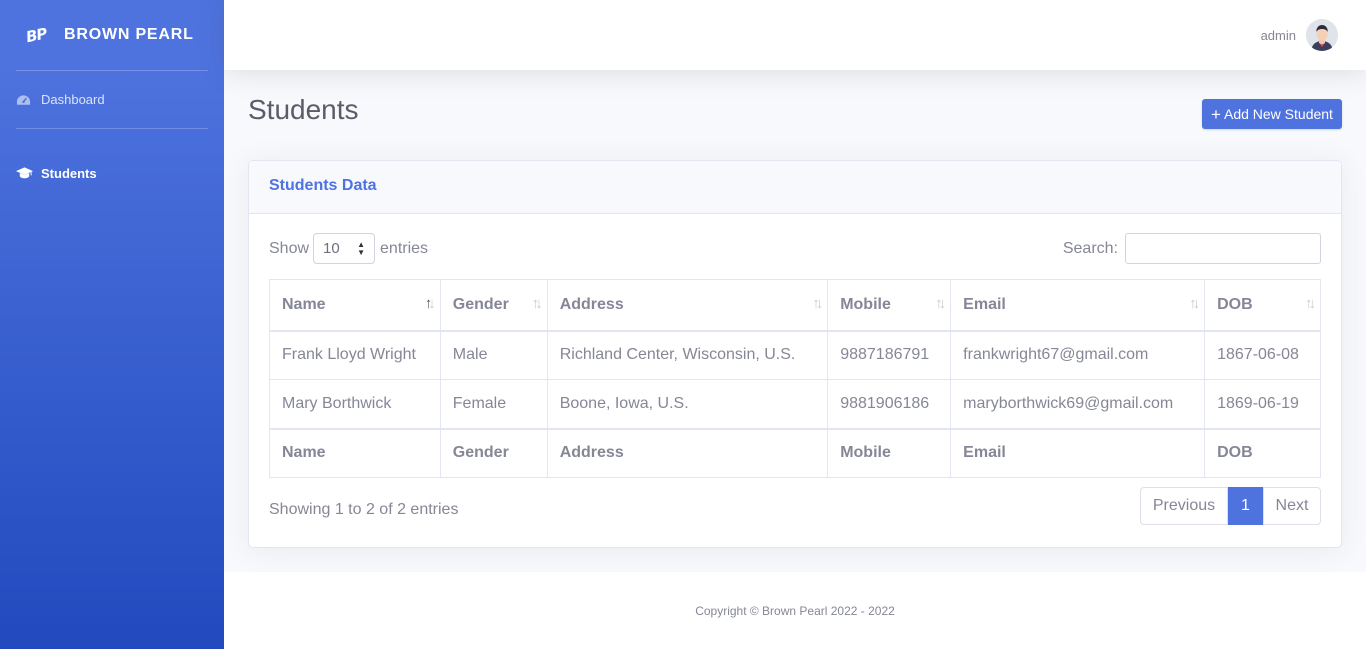  I want to click on search-control: Search:, so click(1192, 248).